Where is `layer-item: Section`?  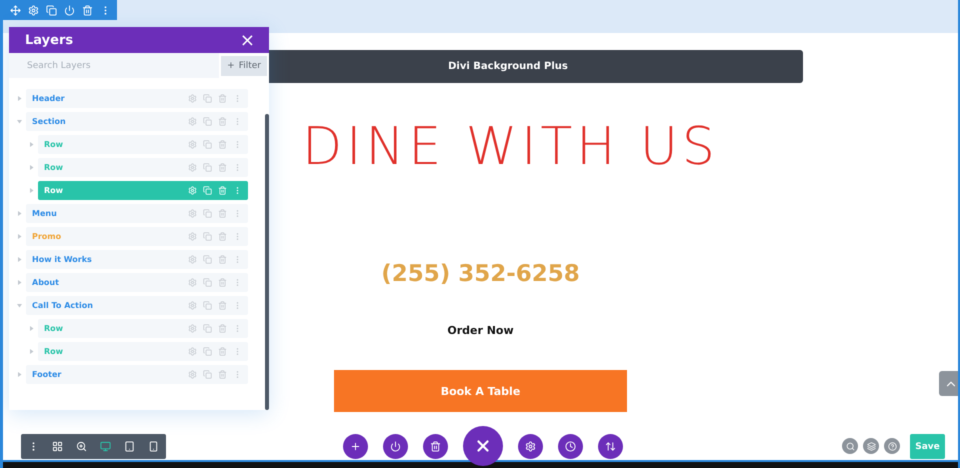
layer-item: Section is located at coordinates (137, 121).